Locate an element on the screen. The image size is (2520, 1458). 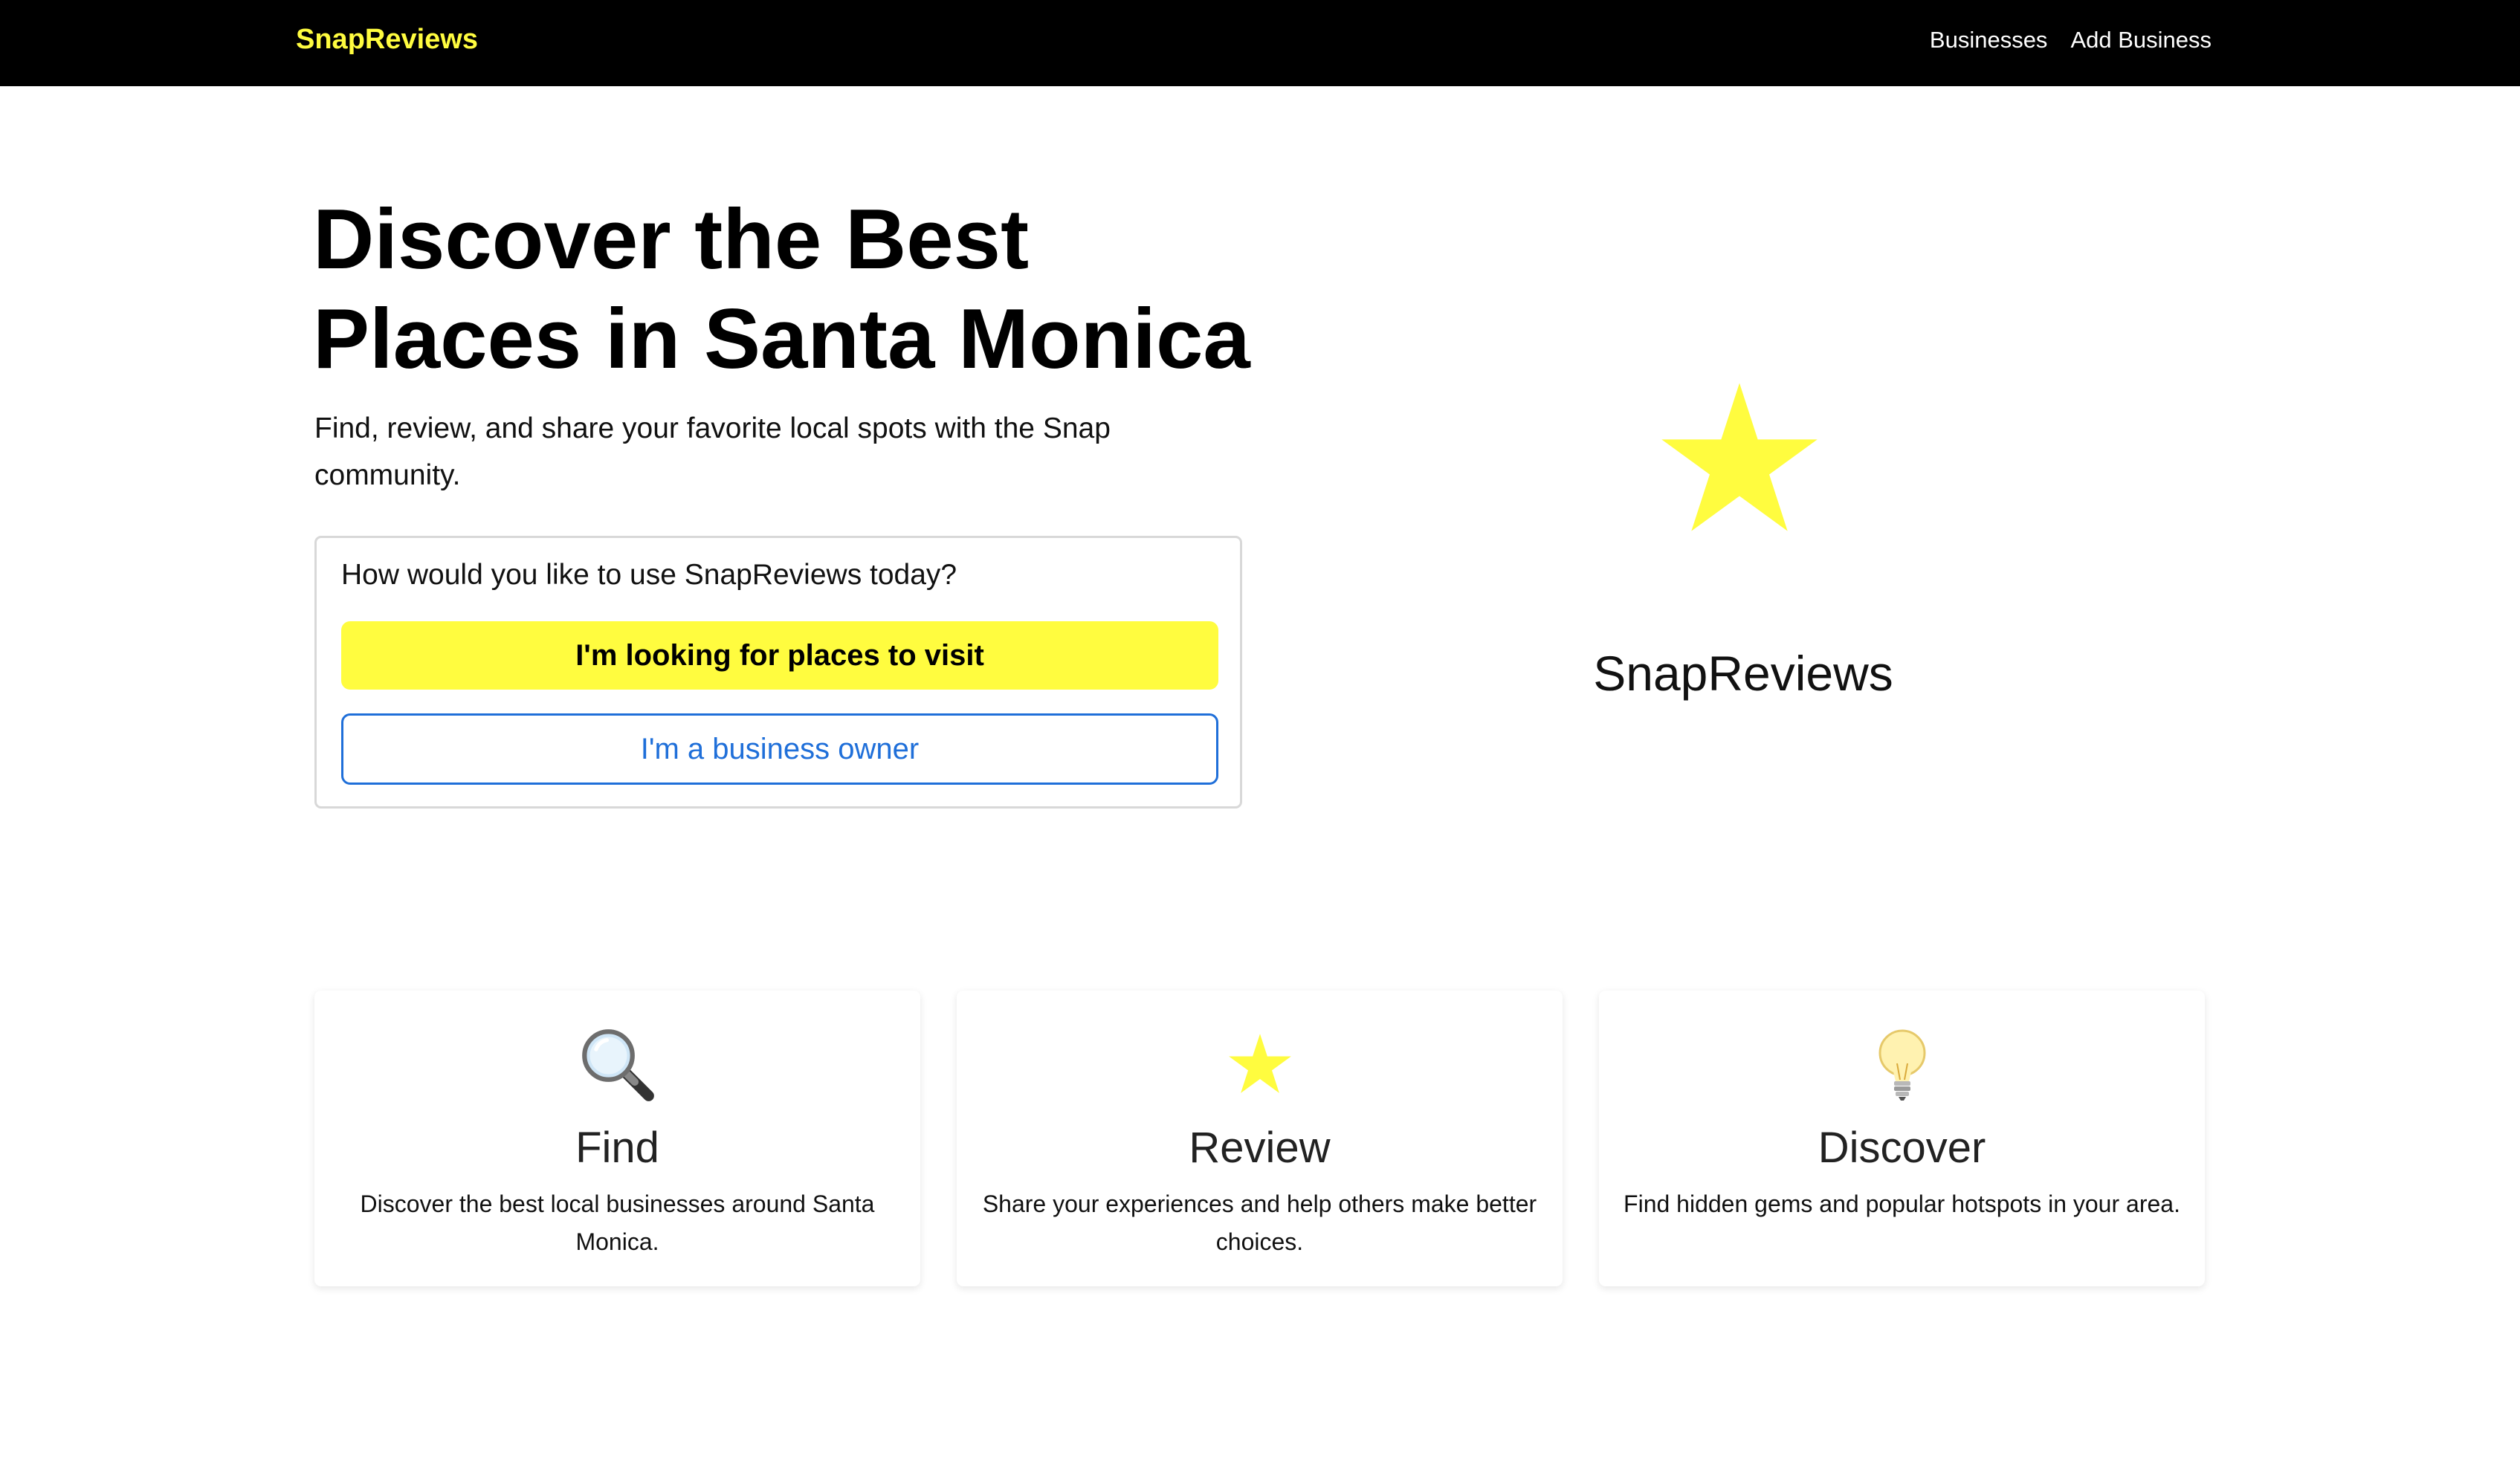
visitor-button: I'm looking for places to visit is located at coordinates (780, 655).